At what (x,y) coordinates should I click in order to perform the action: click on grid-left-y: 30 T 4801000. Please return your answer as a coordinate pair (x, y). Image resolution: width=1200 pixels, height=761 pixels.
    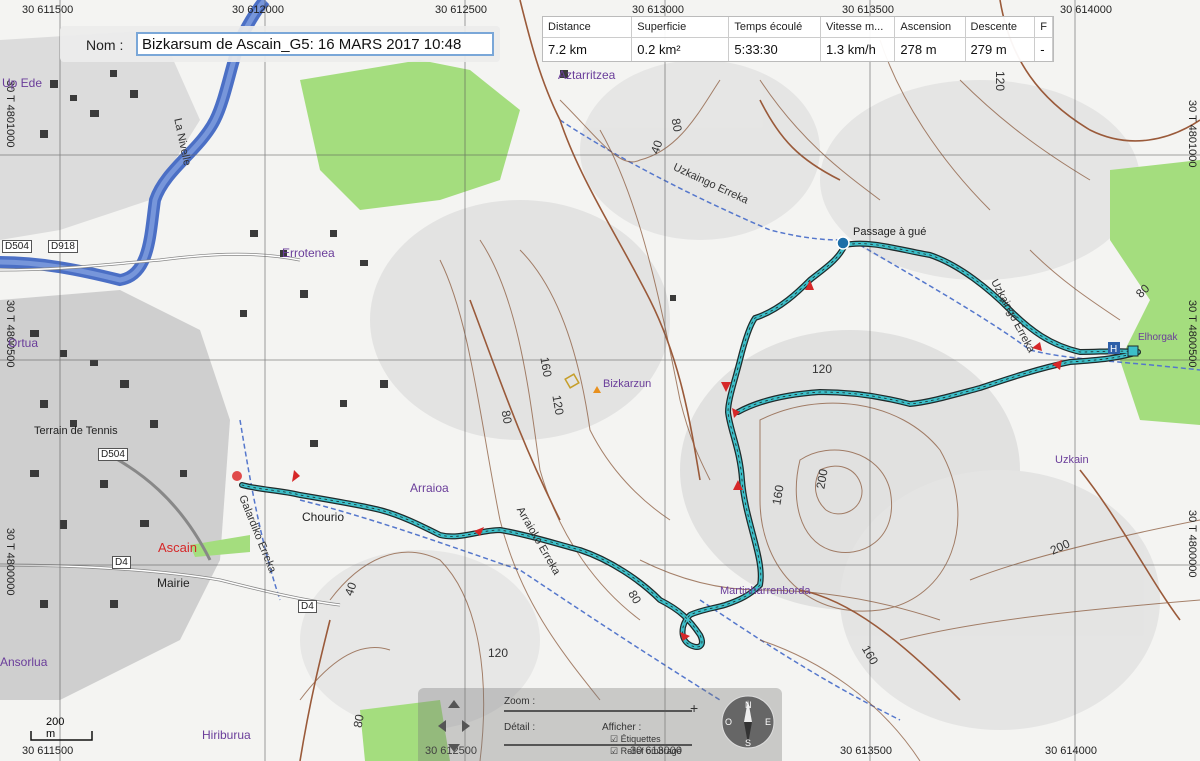
    Looking at the image, I should click on (10, 114).